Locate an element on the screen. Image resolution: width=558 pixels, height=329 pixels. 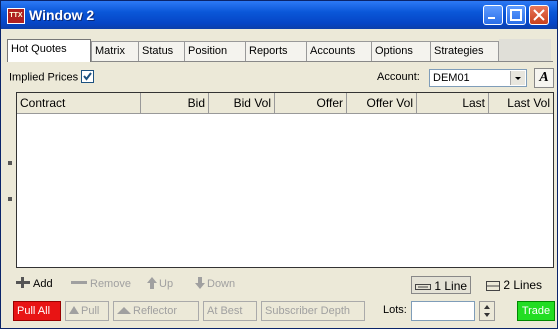
pull-label: Pull is located at coordinates (90, 311).